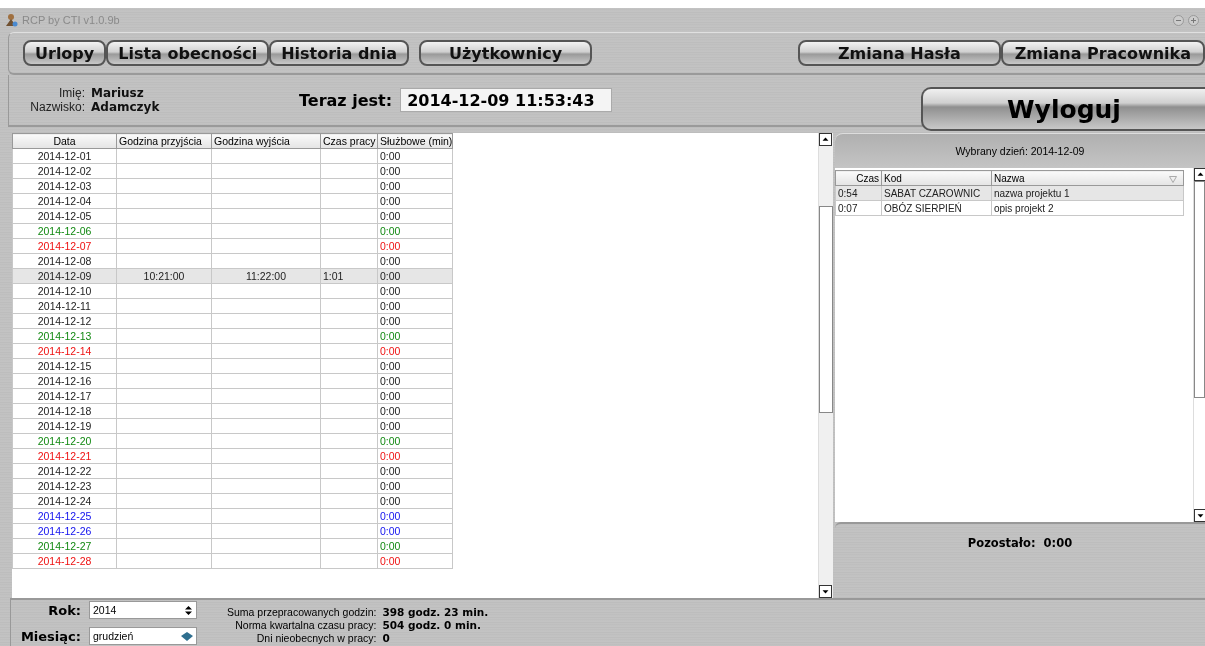 Image resolution: width=1205 pixels, height=646 pixels. Describe the element at coordinates (435, 612) in the screenshot. I see `summary-value: 398 godz. 23 min.` at that location.